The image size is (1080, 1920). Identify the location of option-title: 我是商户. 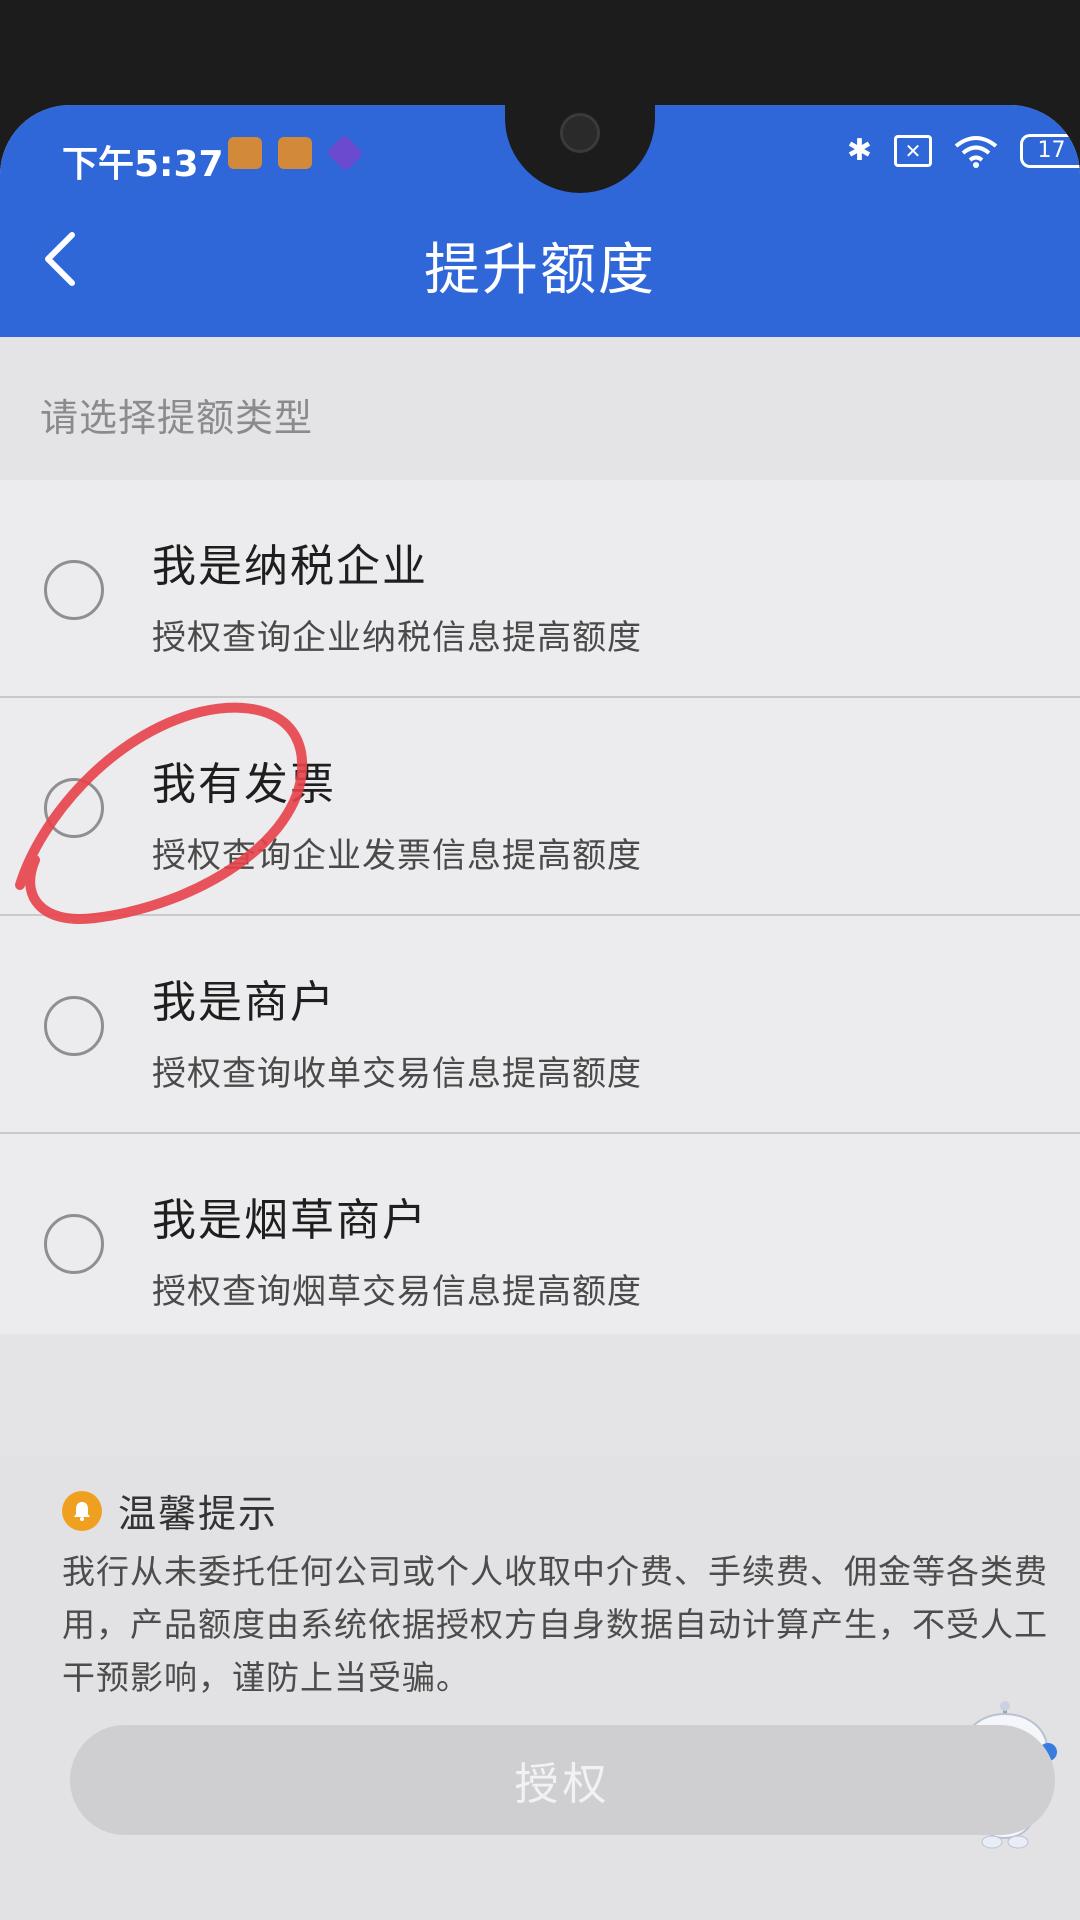
(244, 1002).